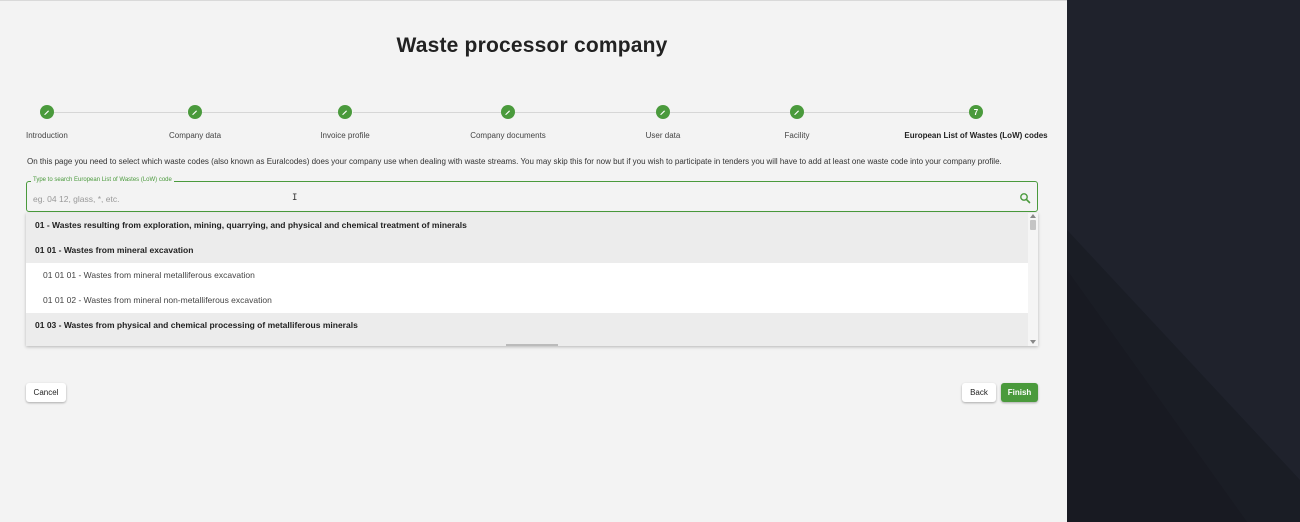 This screenshot has height=522, width=1300. I want to click on horizontal-scroll-indicator, so click(532, 345).